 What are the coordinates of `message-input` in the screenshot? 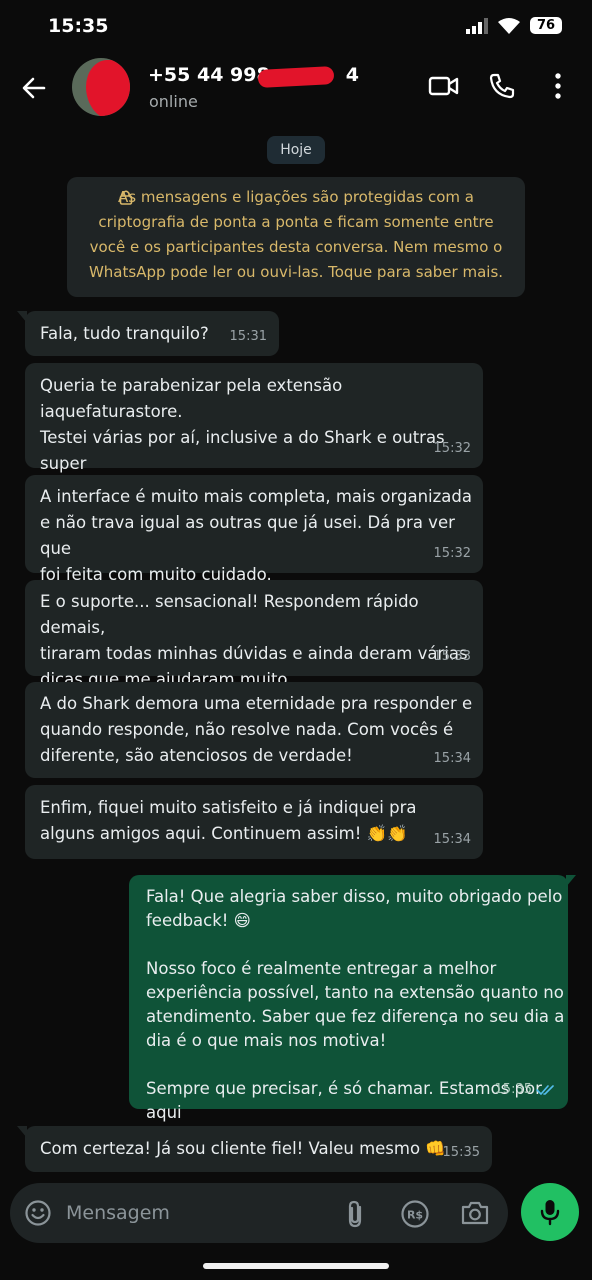 It's located at (186, 1213).